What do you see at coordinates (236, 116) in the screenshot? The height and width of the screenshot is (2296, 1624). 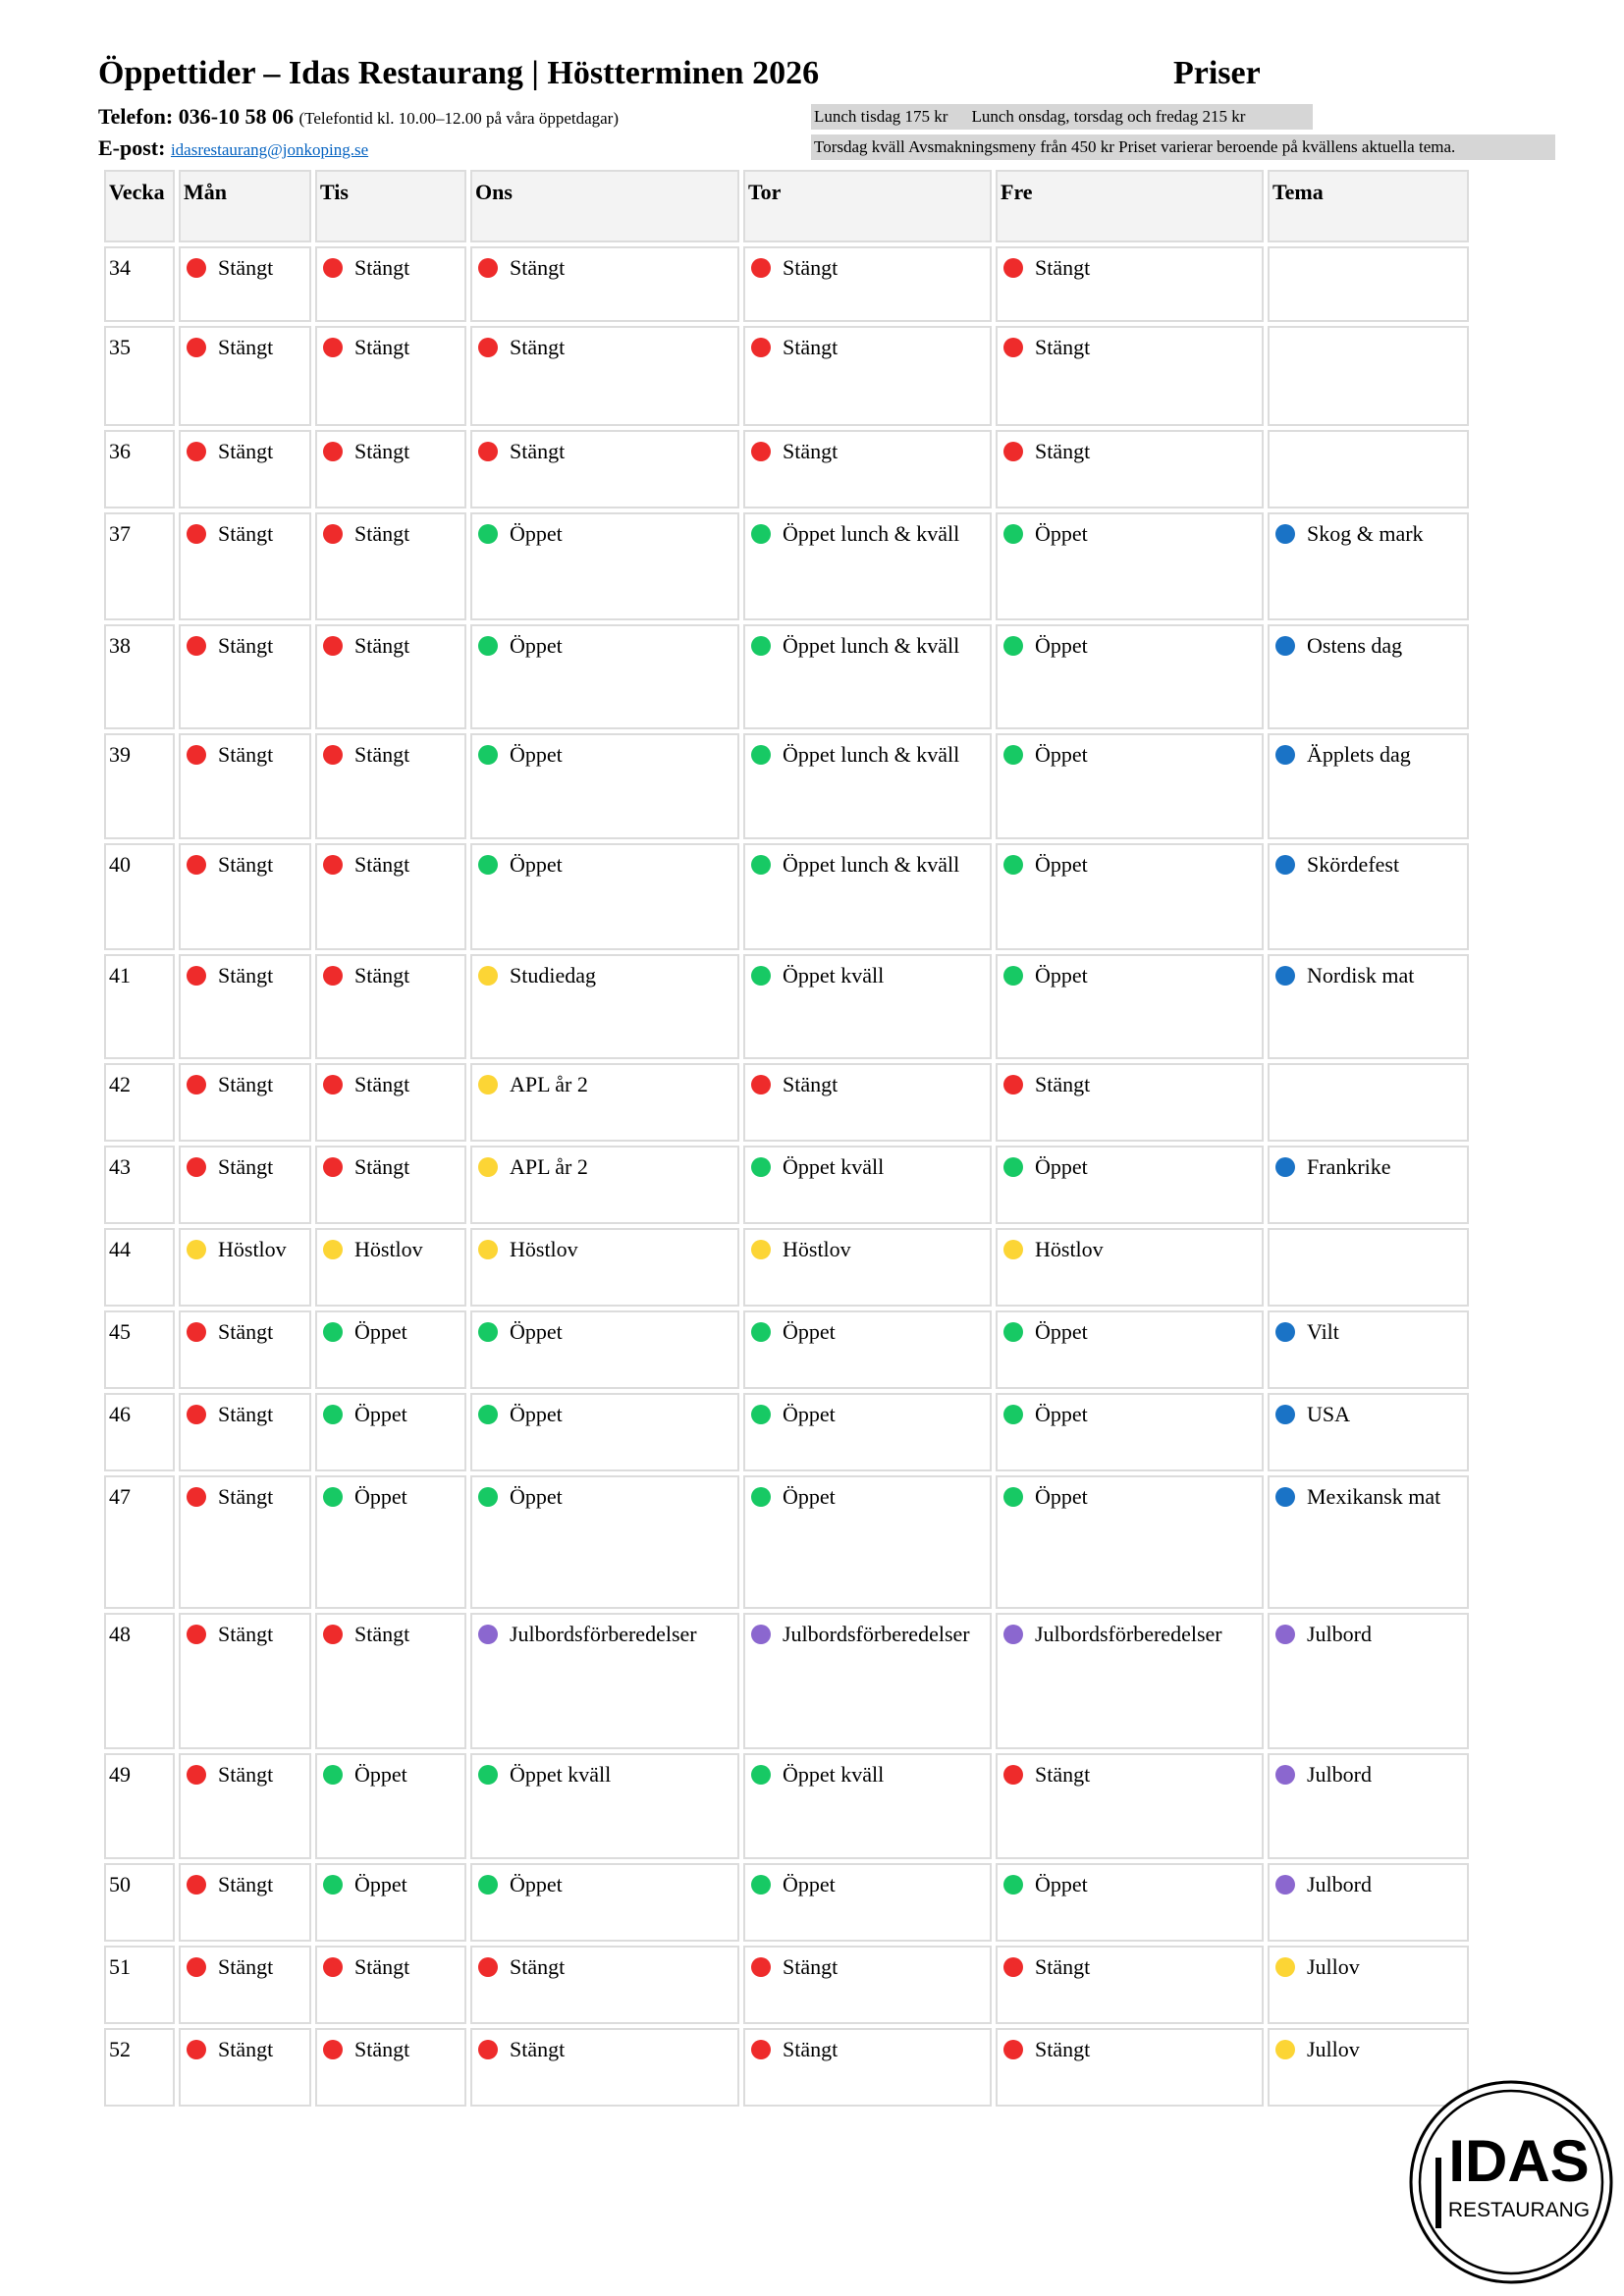 I see `phone-number: 036-10 58 06` at bounding box center [236, 116].